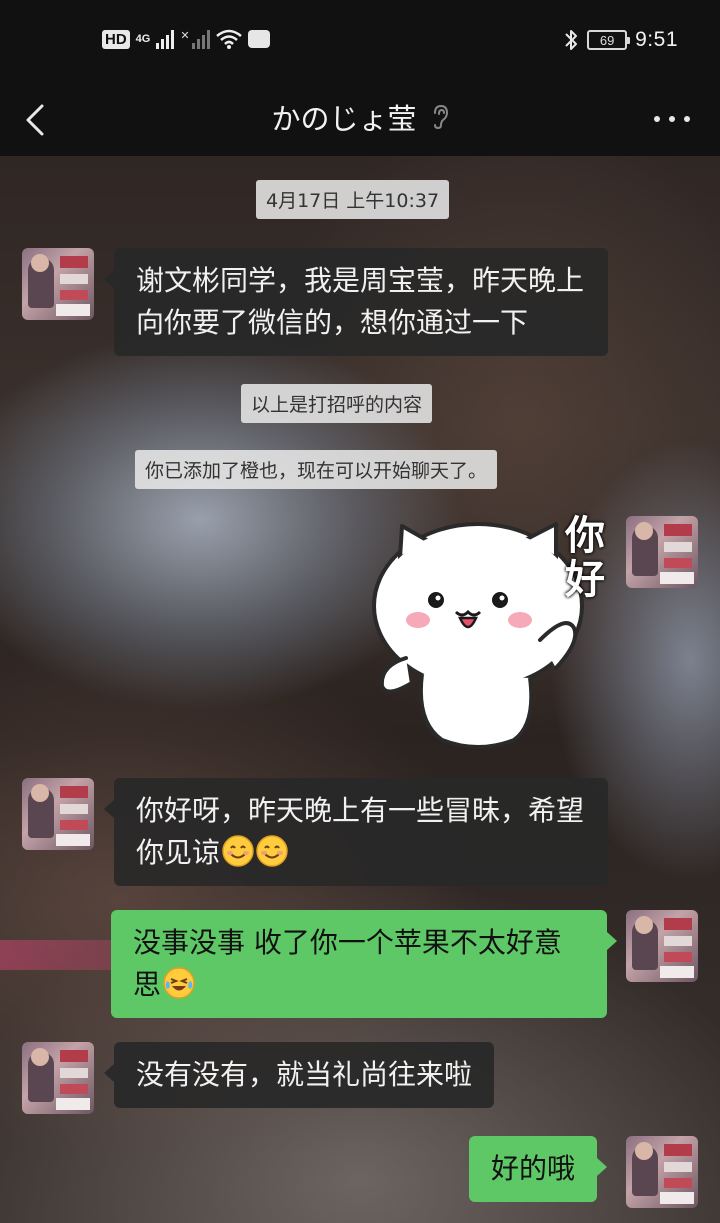 Image resolution: width=720 pixels, height=1223 pixels. I want to click on sticker-caption: 你好, so click(585, 558).